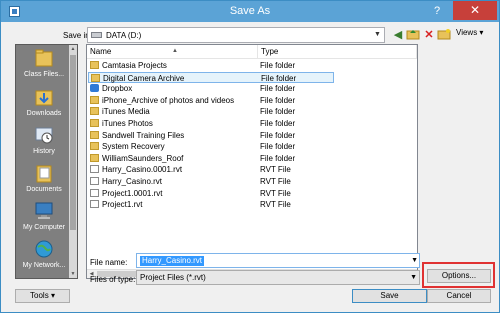 This screenshot has height=313, width=500. I want to click on documents-icon, so click(44, 174).